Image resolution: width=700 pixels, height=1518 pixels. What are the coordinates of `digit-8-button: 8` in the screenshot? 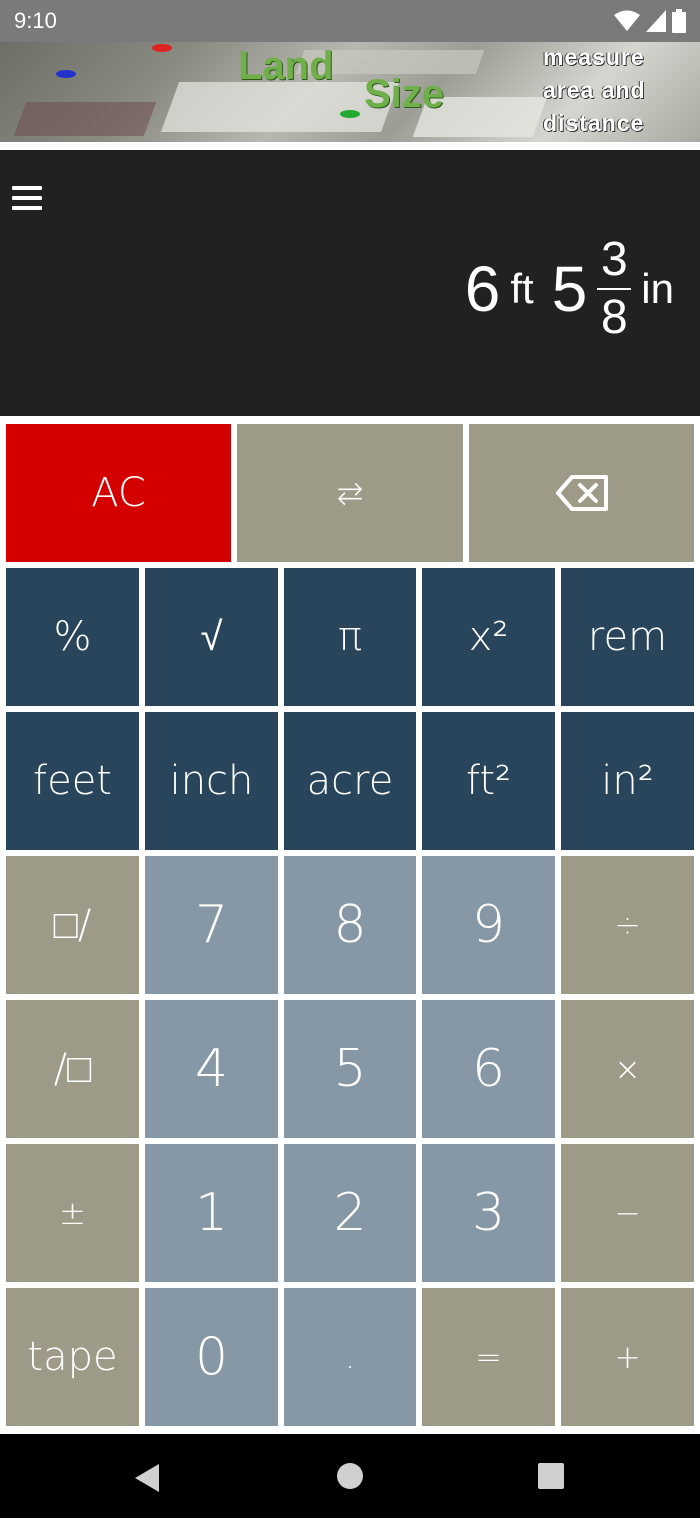 It's located at (350, 925).